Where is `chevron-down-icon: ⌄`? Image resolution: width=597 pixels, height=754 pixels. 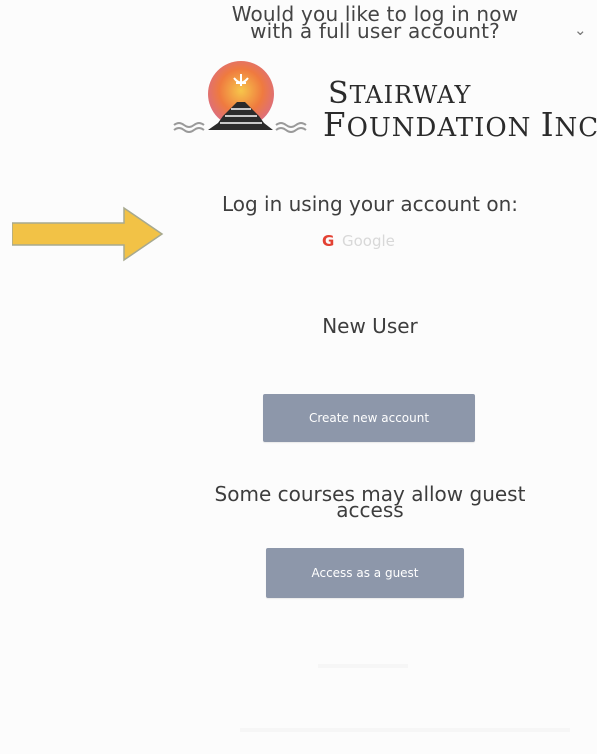 chevron-down-icon: ⌄ is located at coordinates (582, 30).